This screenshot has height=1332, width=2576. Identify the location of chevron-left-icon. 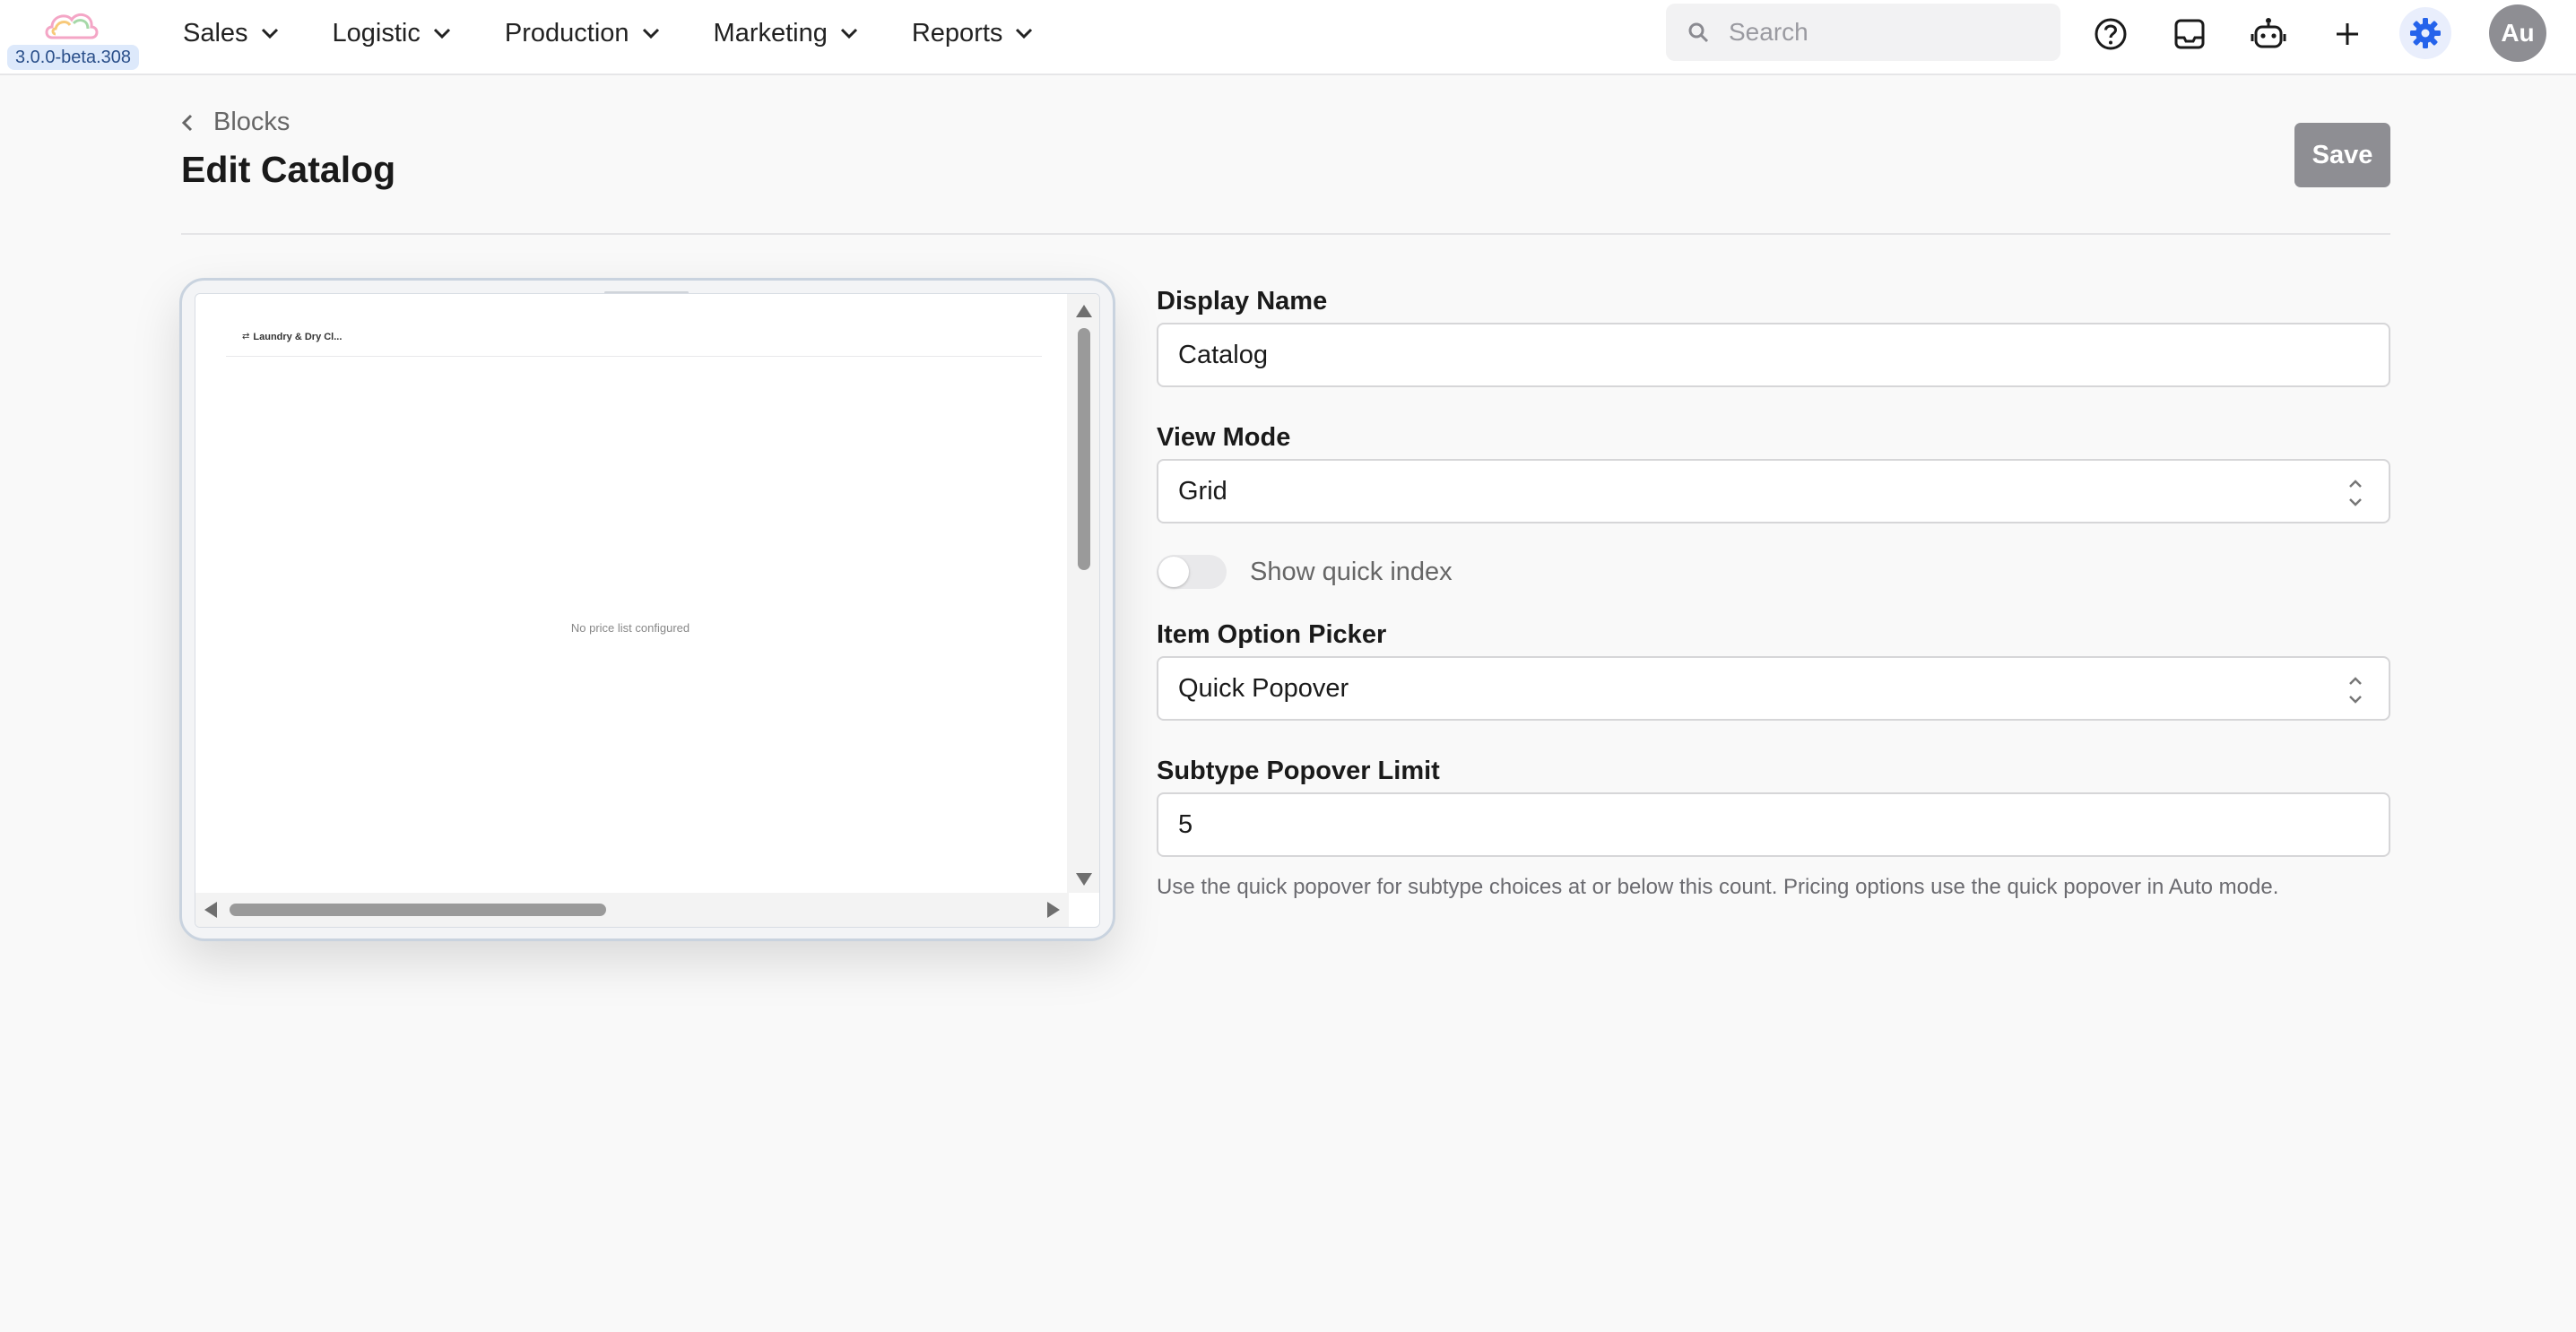
(187, 122).